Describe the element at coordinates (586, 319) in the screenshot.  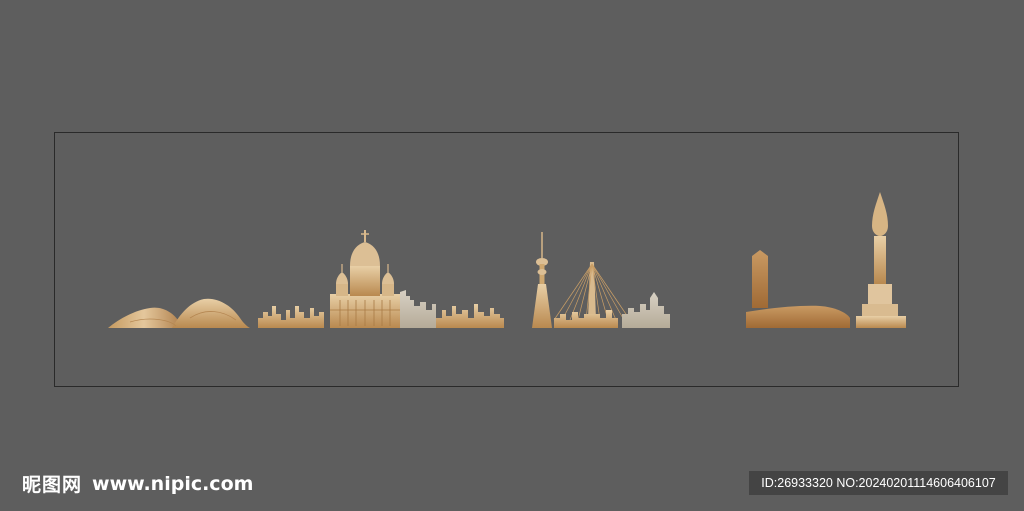
I see `bridge-deck-buildings` at that location.